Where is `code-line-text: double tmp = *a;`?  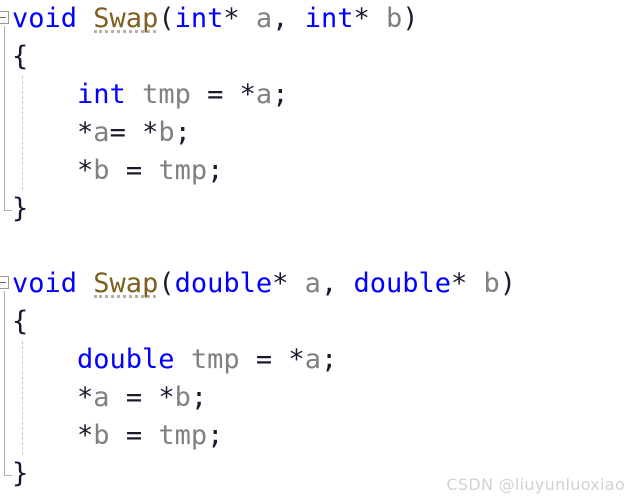 code-line-text: double tmp = *a; is located at coordinates (174, 360).